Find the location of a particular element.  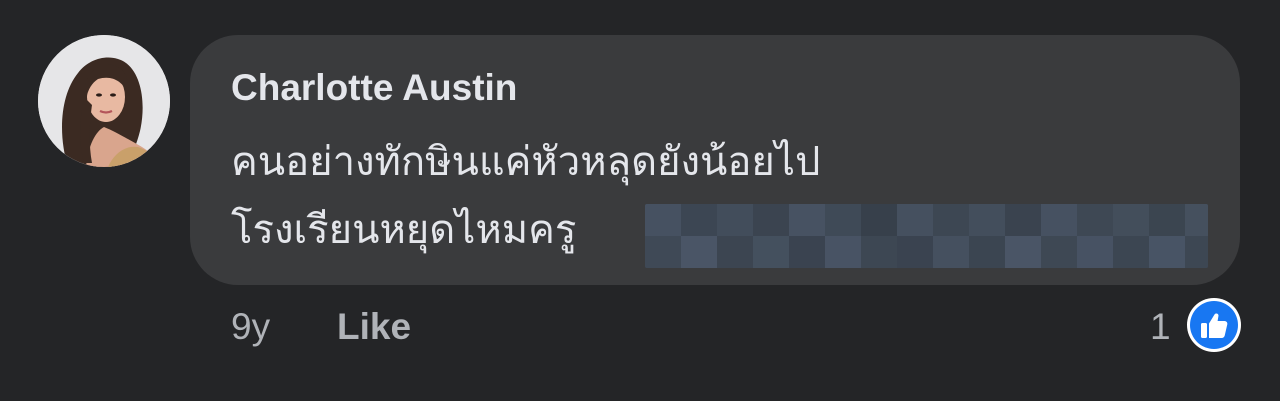

thumbs-up-icon is located at coordinates (1214, 325).